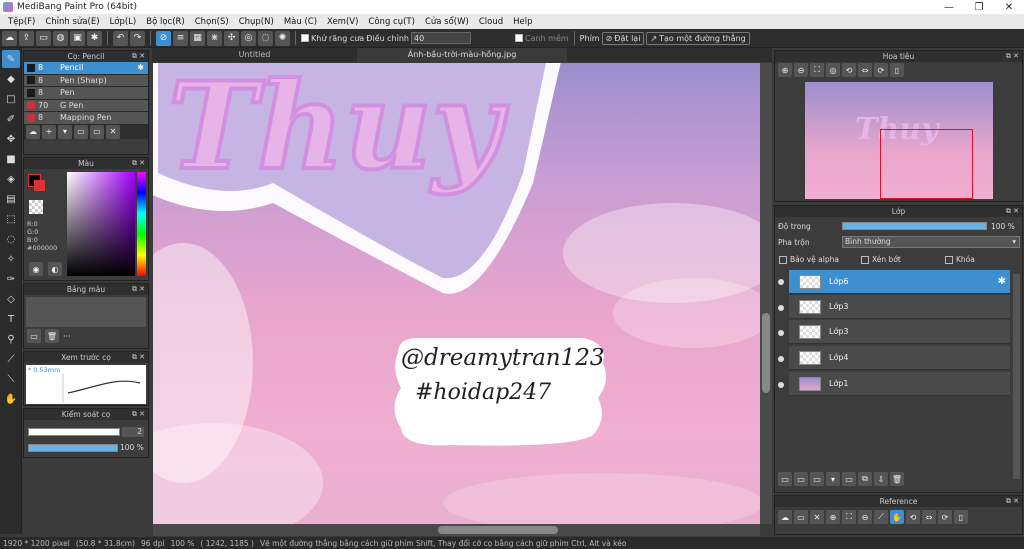 This screenshot has width=1024, height=549. Describe the element at coordinates (60, 38) in the screenshot. I see `chat-icon: ◍` at that location.